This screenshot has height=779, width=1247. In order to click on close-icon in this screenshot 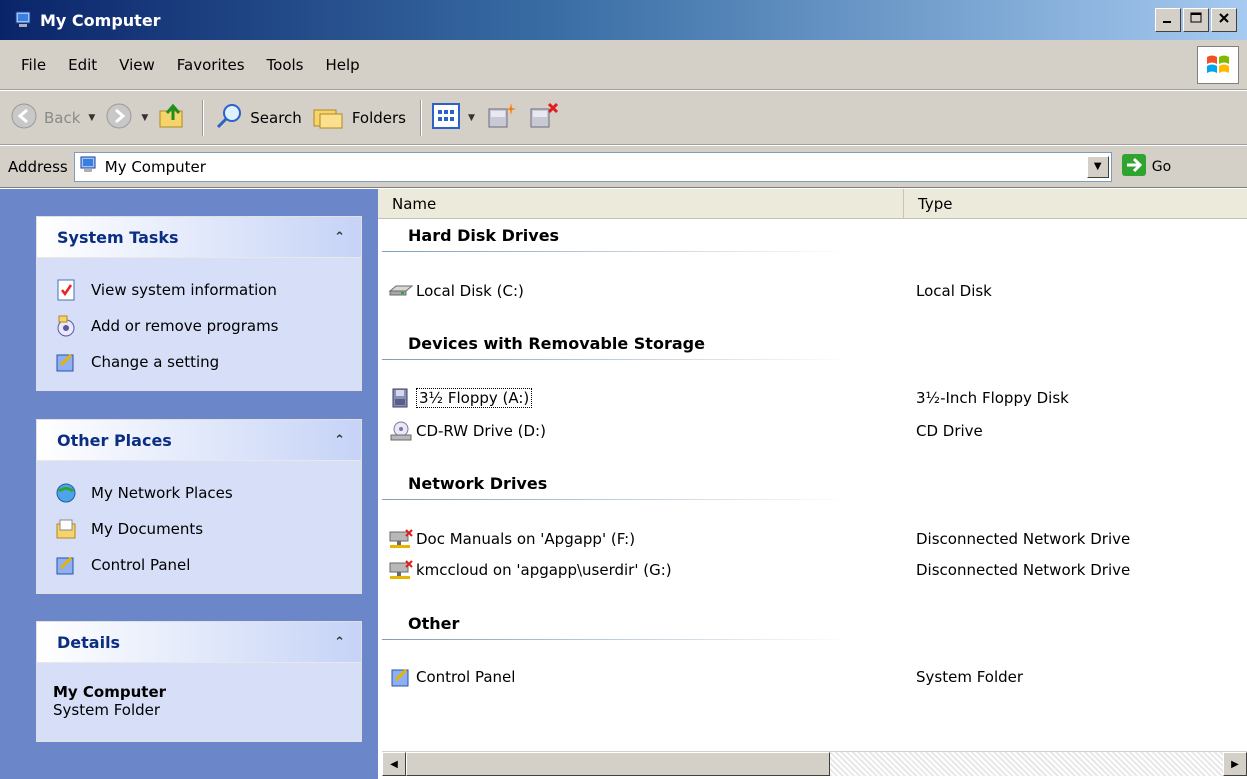, I will do `click(1224, 20)`.